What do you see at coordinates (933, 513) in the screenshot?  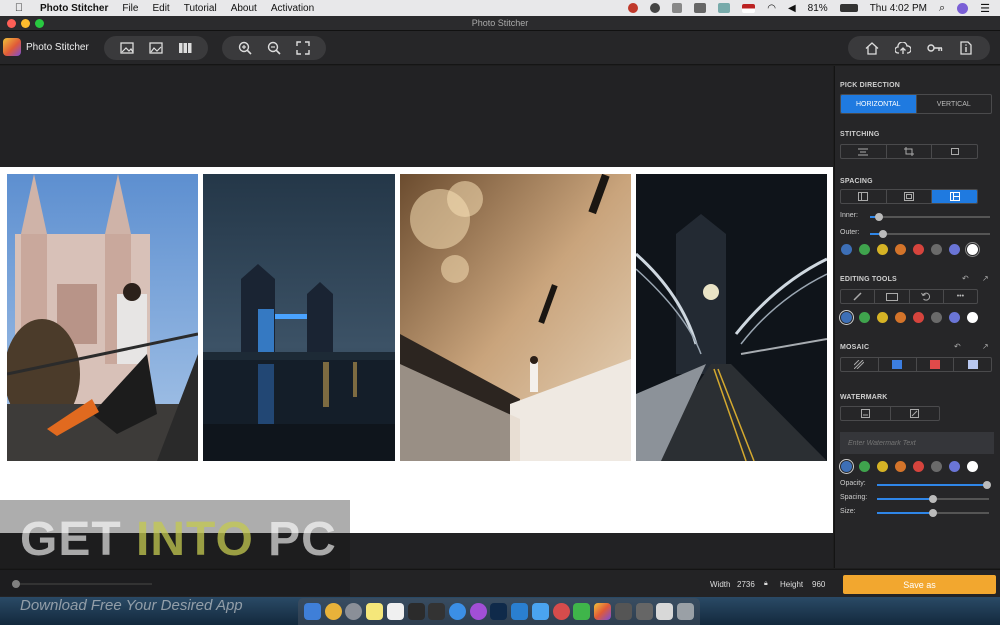 I see `watermark-size-slider` at bounding box center [933, 513].